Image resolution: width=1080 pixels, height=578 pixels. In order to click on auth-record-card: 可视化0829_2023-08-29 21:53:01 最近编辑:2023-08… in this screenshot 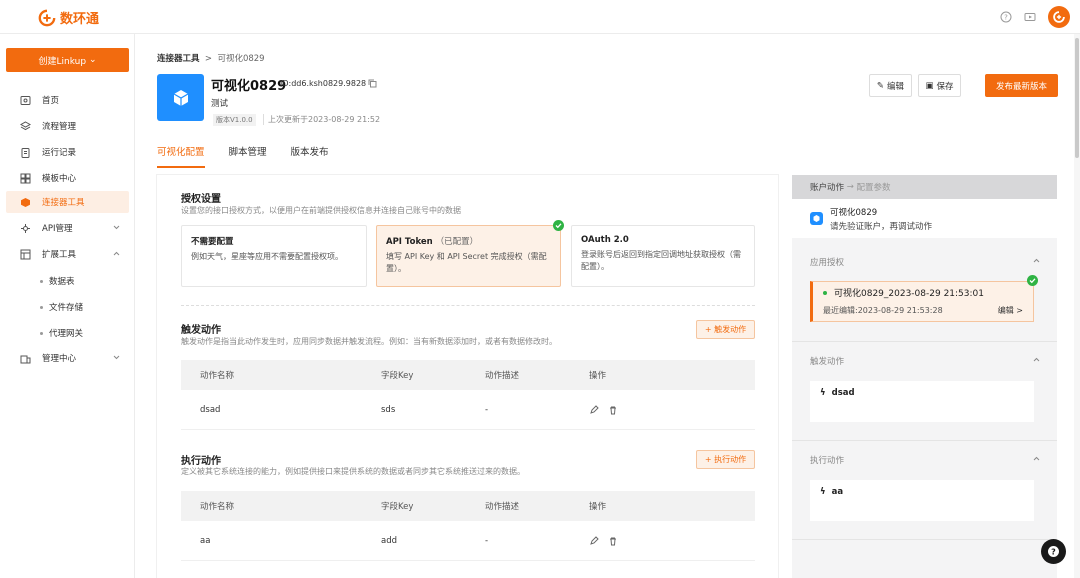, I will do `click(922, 301)`.